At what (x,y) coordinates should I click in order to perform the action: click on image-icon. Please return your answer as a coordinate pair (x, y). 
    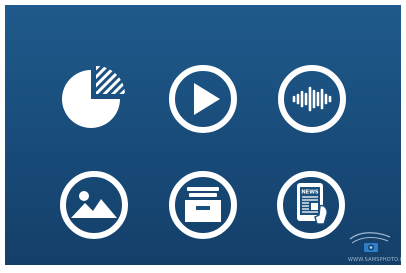
    Looking at the image, I should click on (94, 205).